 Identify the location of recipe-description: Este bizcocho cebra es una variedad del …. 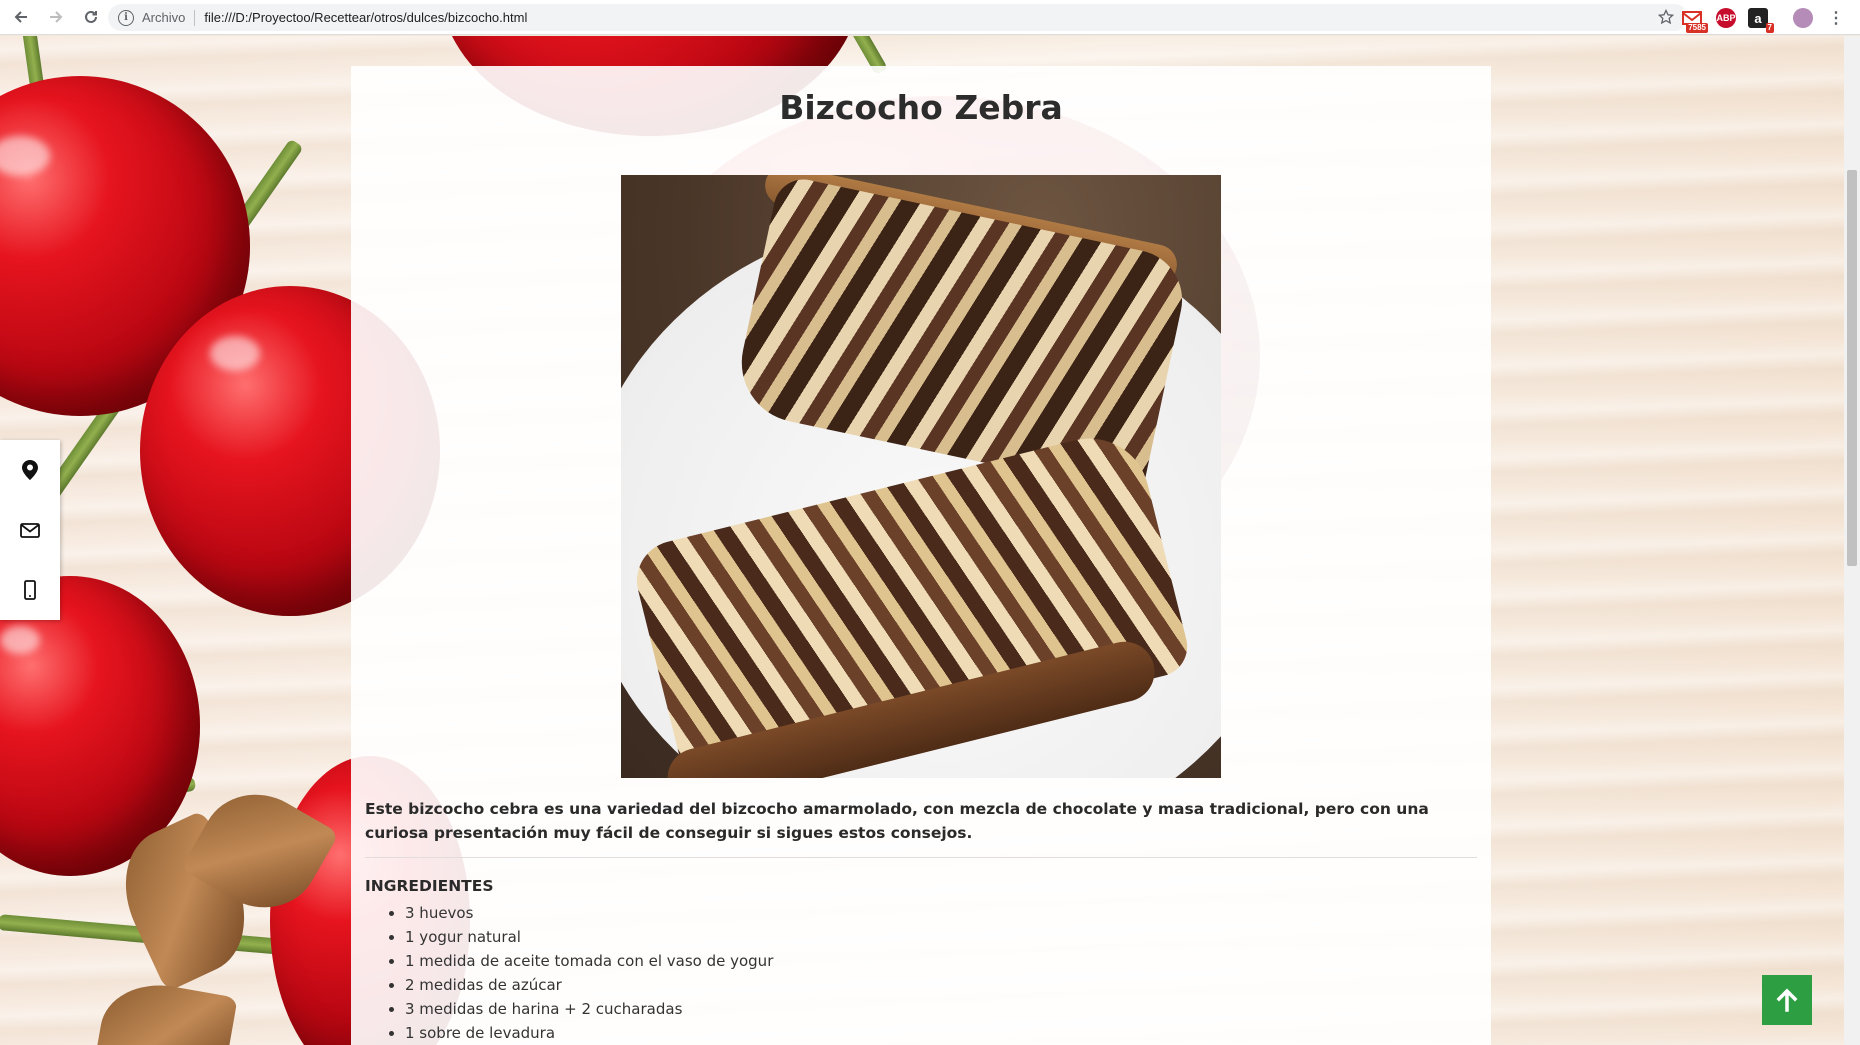
(897, 821).